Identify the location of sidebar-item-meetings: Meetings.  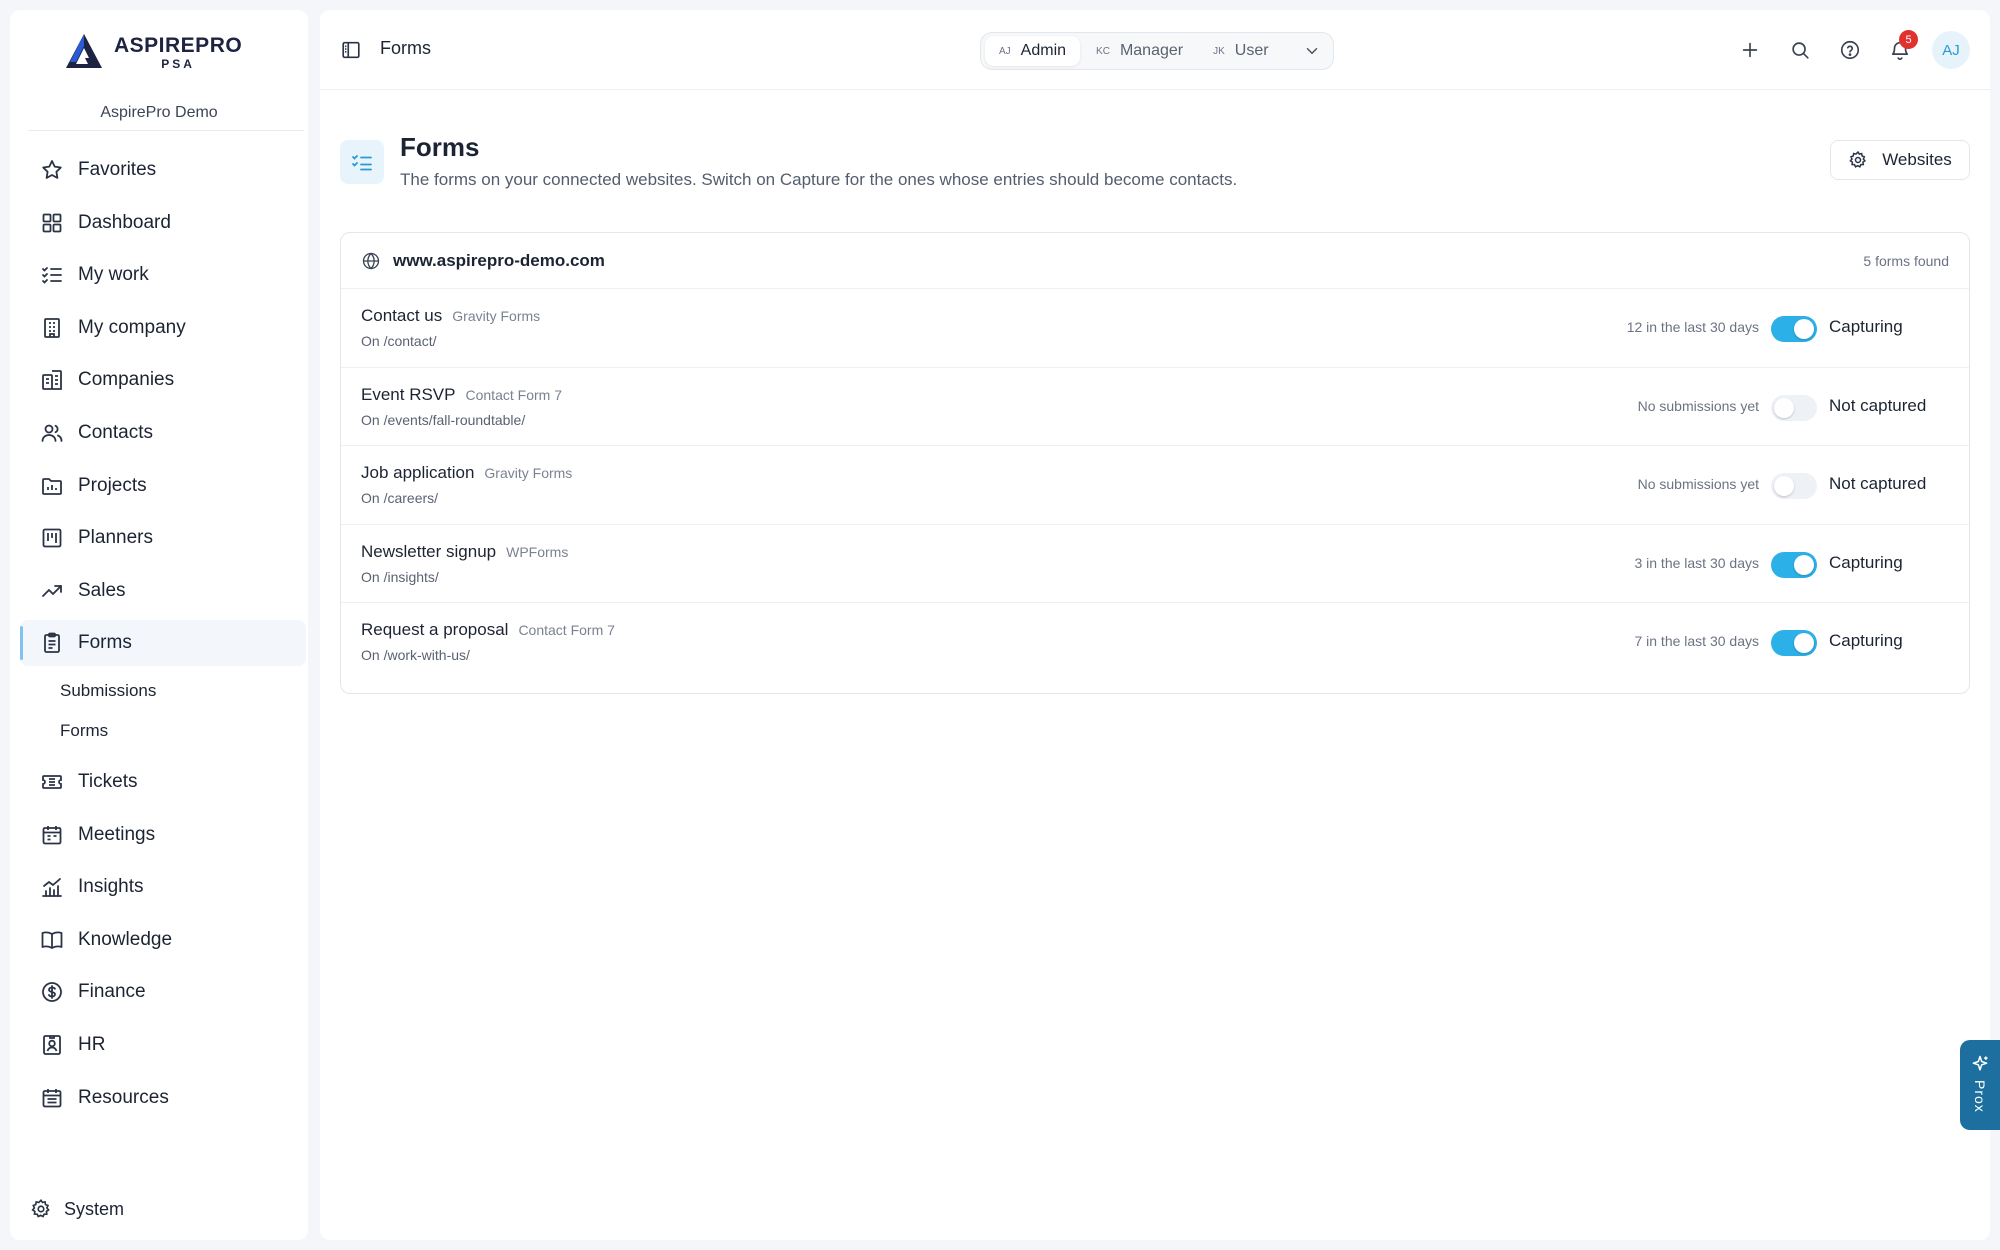
(163, 835).